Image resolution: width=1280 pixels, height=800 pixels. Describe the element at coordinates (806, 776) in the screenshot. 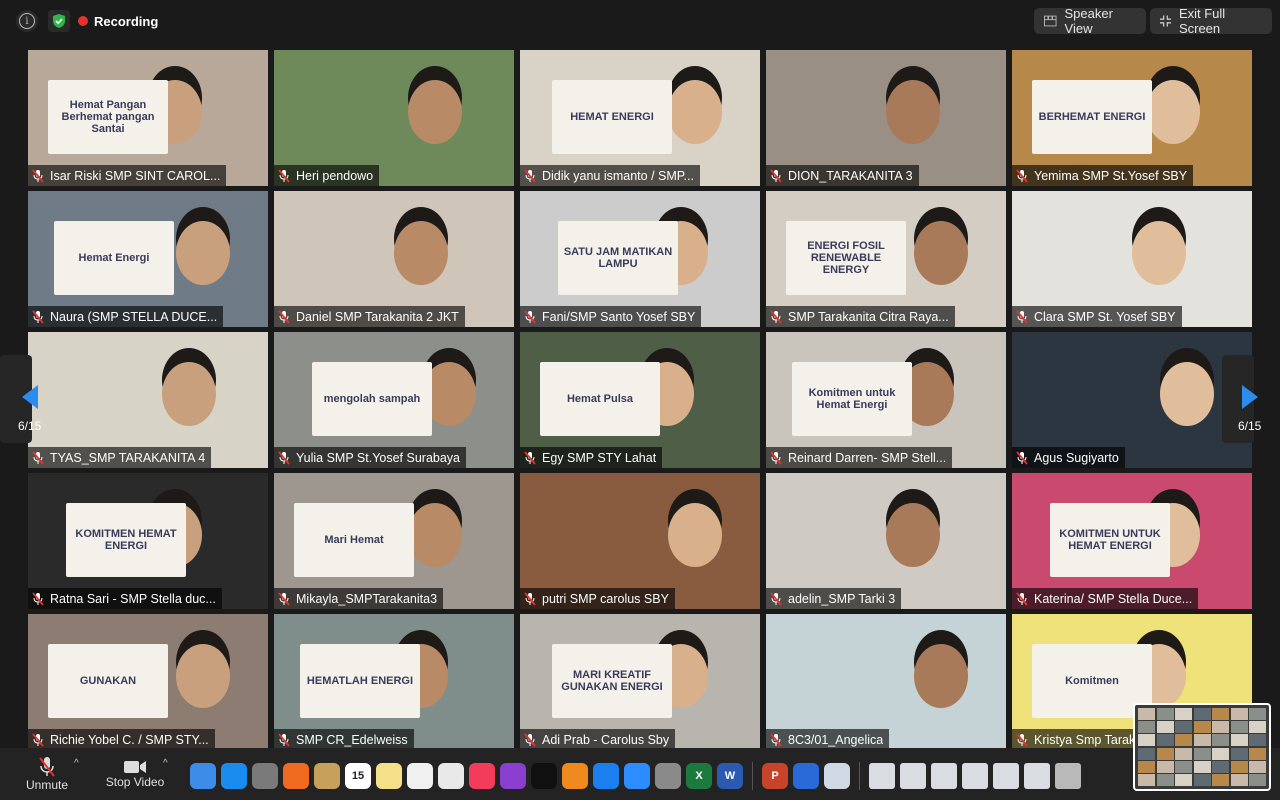

I see `browser-icon` at that location.